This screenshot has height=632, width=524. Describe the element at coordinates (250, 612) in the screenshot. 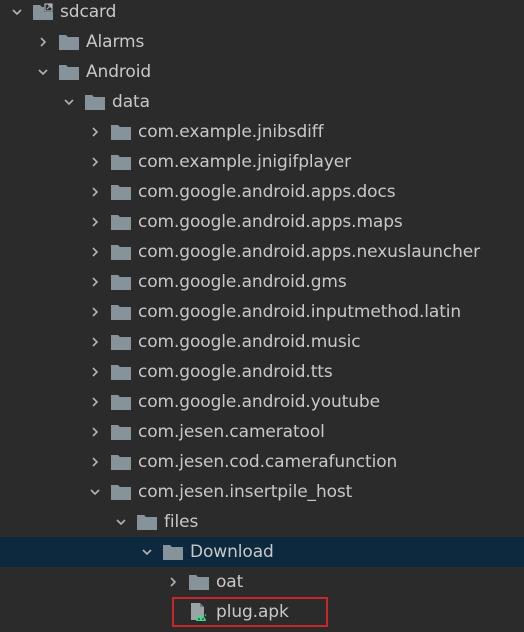

I see `highlight-box` at that location.